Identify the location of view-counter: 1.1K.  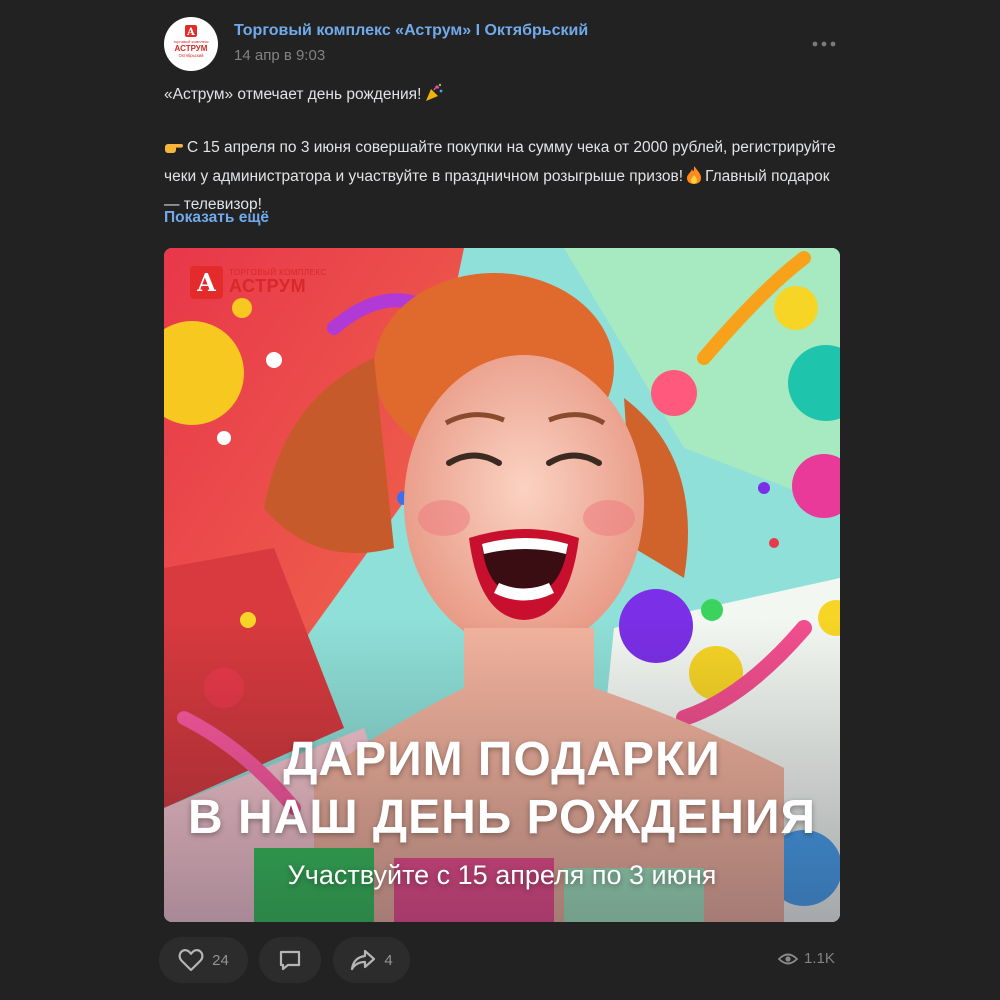
(806, 958).